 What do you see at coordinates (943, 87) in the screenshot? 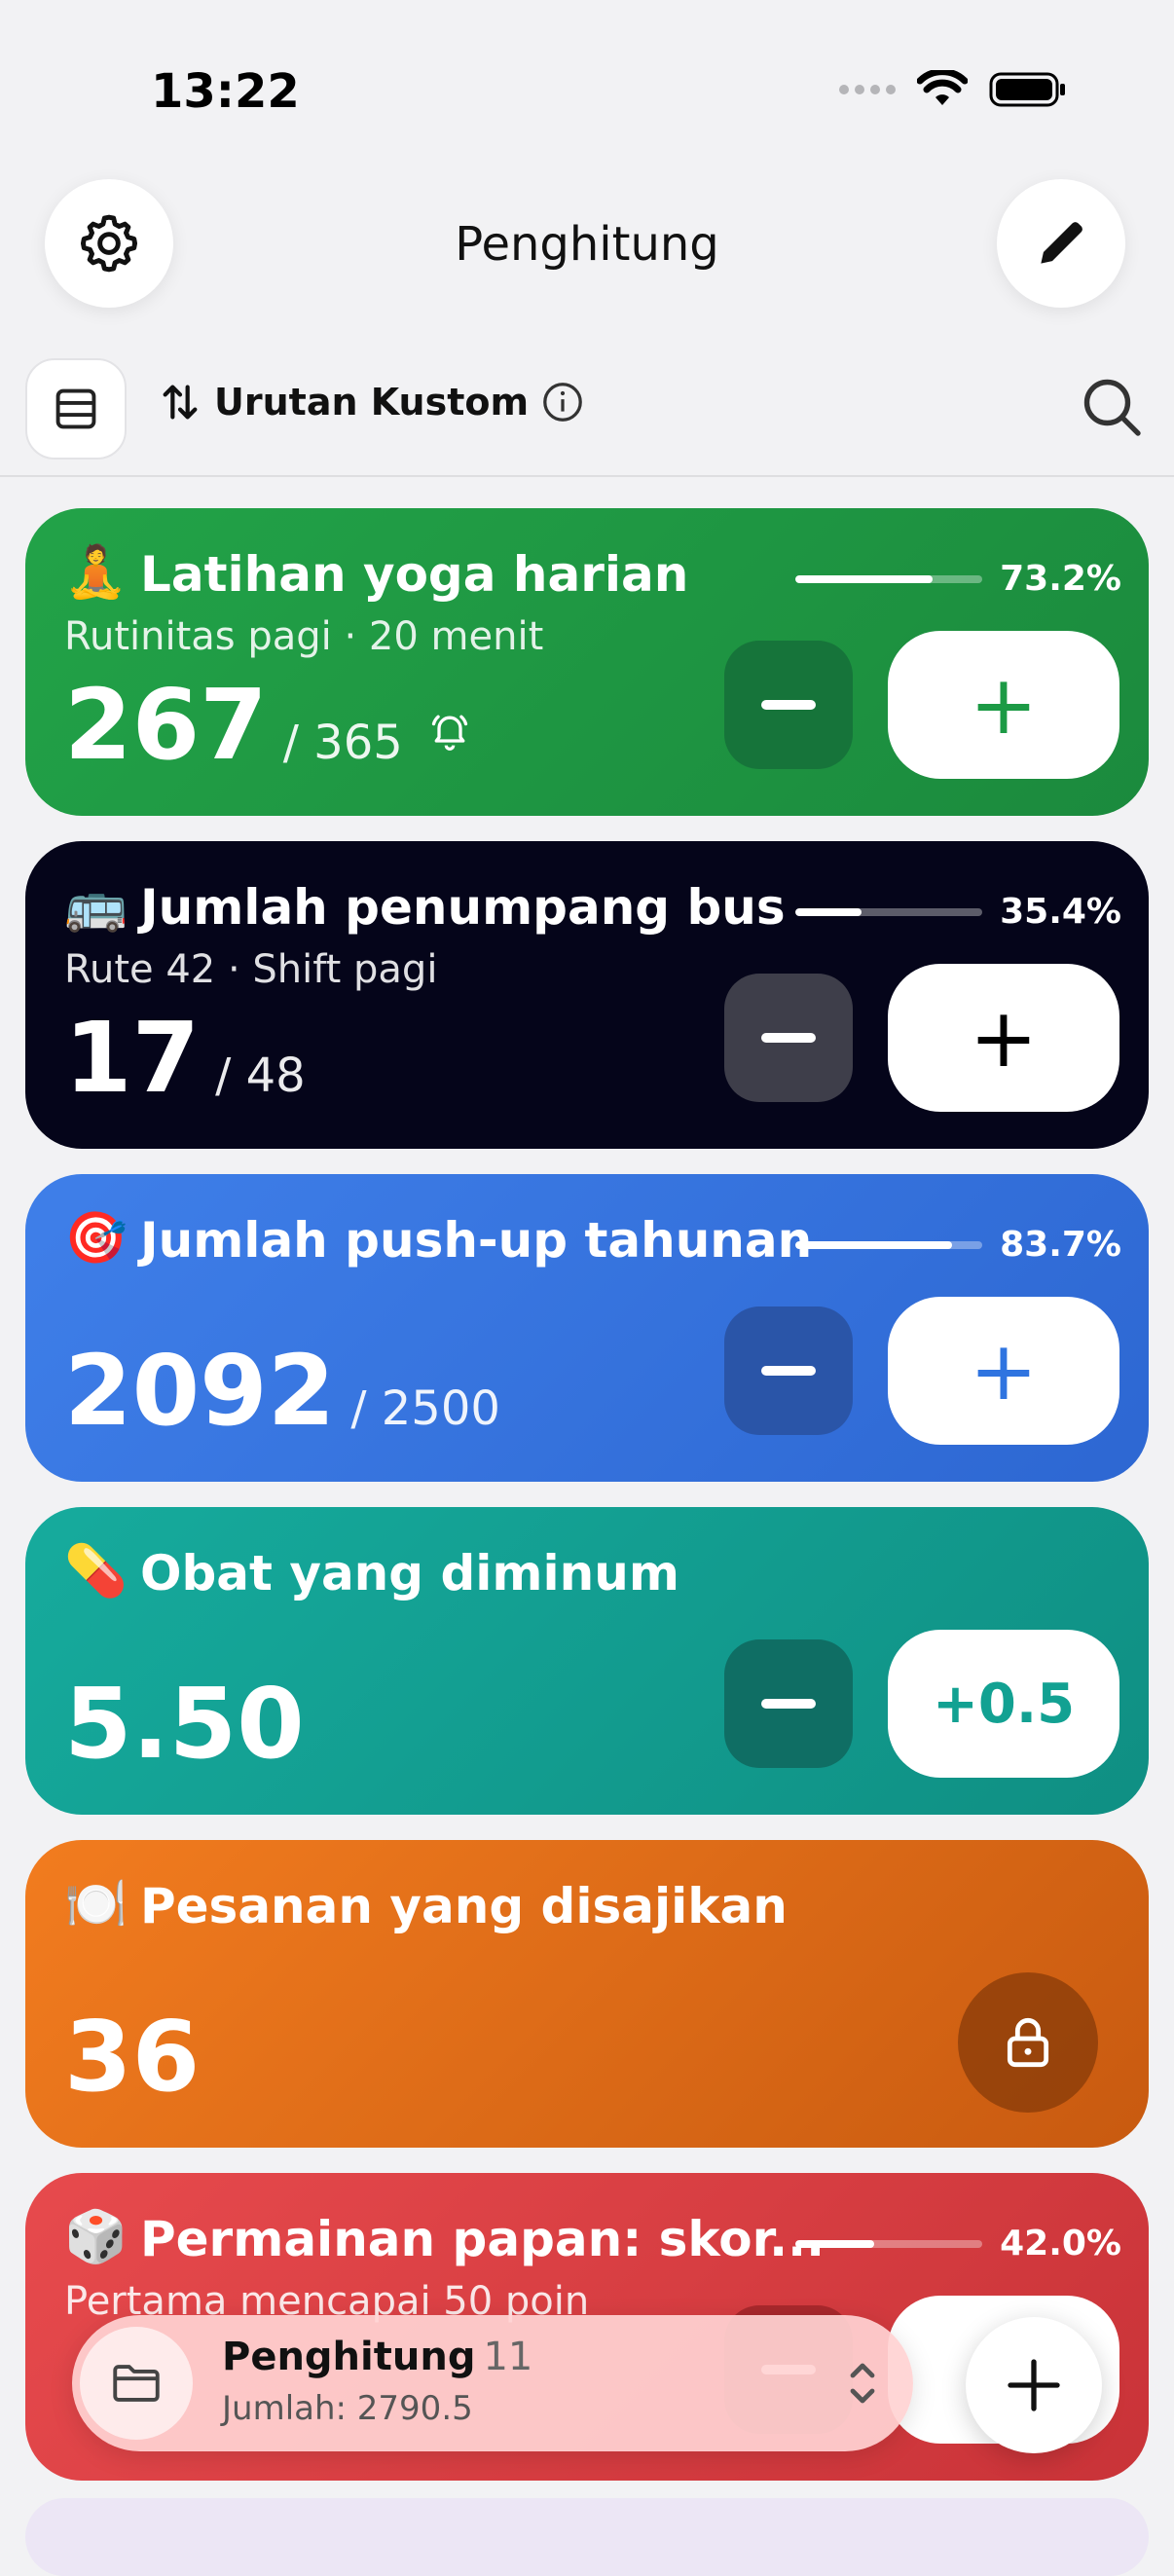
I see `wifi-icon` at bounding box center [943, 87].